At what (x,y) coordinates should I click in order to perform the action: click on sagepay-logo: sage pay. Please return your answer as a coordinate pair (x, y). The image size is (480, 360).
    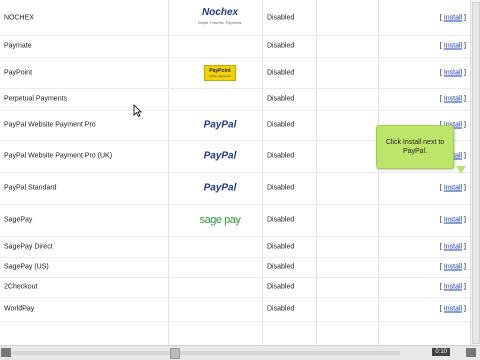
    Looking at the image, I should click on (220, 220).